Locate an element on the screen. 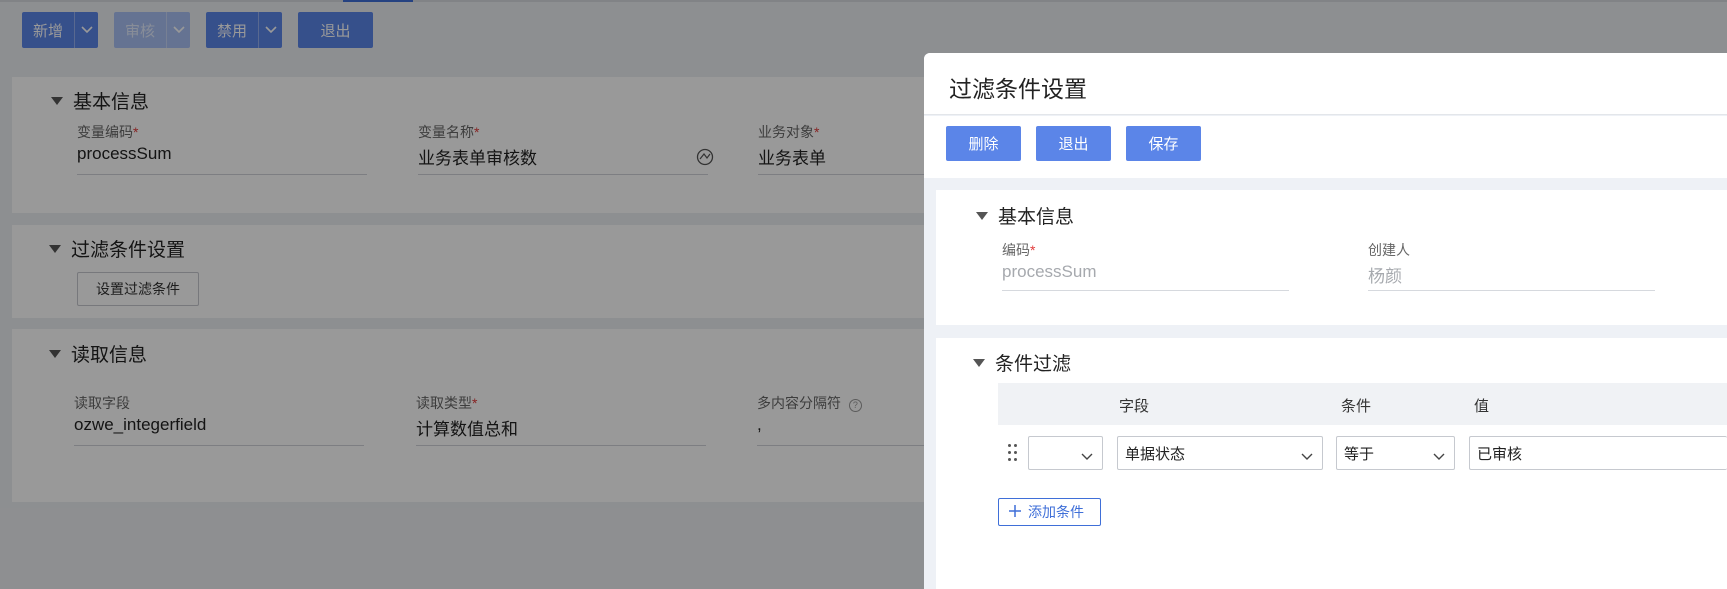  value-select: 已审核 is located at coordinates (1598, 453).